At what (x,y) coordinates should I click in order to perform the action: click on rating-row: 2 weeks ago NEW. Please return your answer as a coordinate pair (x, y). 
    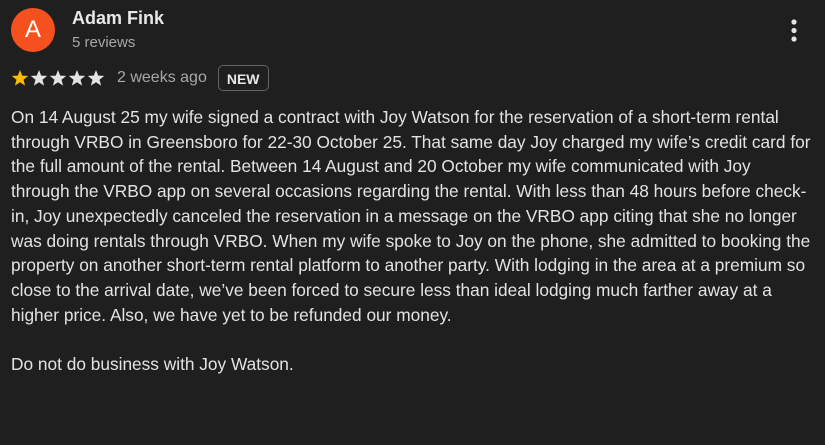
    Looking at the image, I should click on (140, 78).